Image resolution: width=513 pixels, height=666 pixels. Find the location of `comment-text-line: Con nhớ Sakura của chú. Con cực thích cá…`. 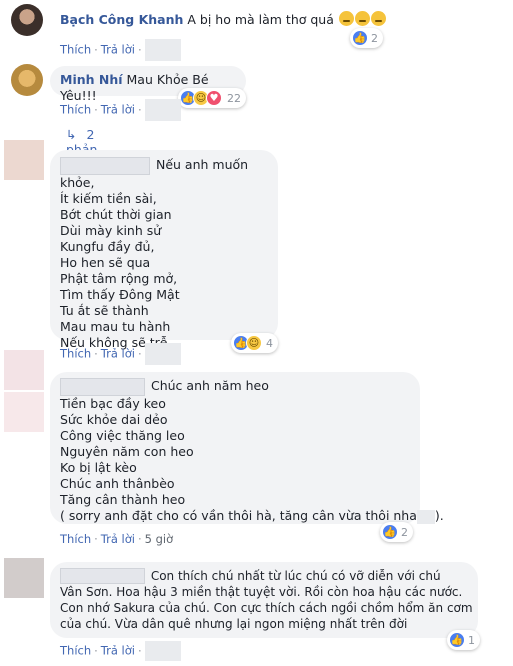

comment-text-line: Con nhớ Sakura của chú. Con cực thích cá… is located at coordinates (266, 608).